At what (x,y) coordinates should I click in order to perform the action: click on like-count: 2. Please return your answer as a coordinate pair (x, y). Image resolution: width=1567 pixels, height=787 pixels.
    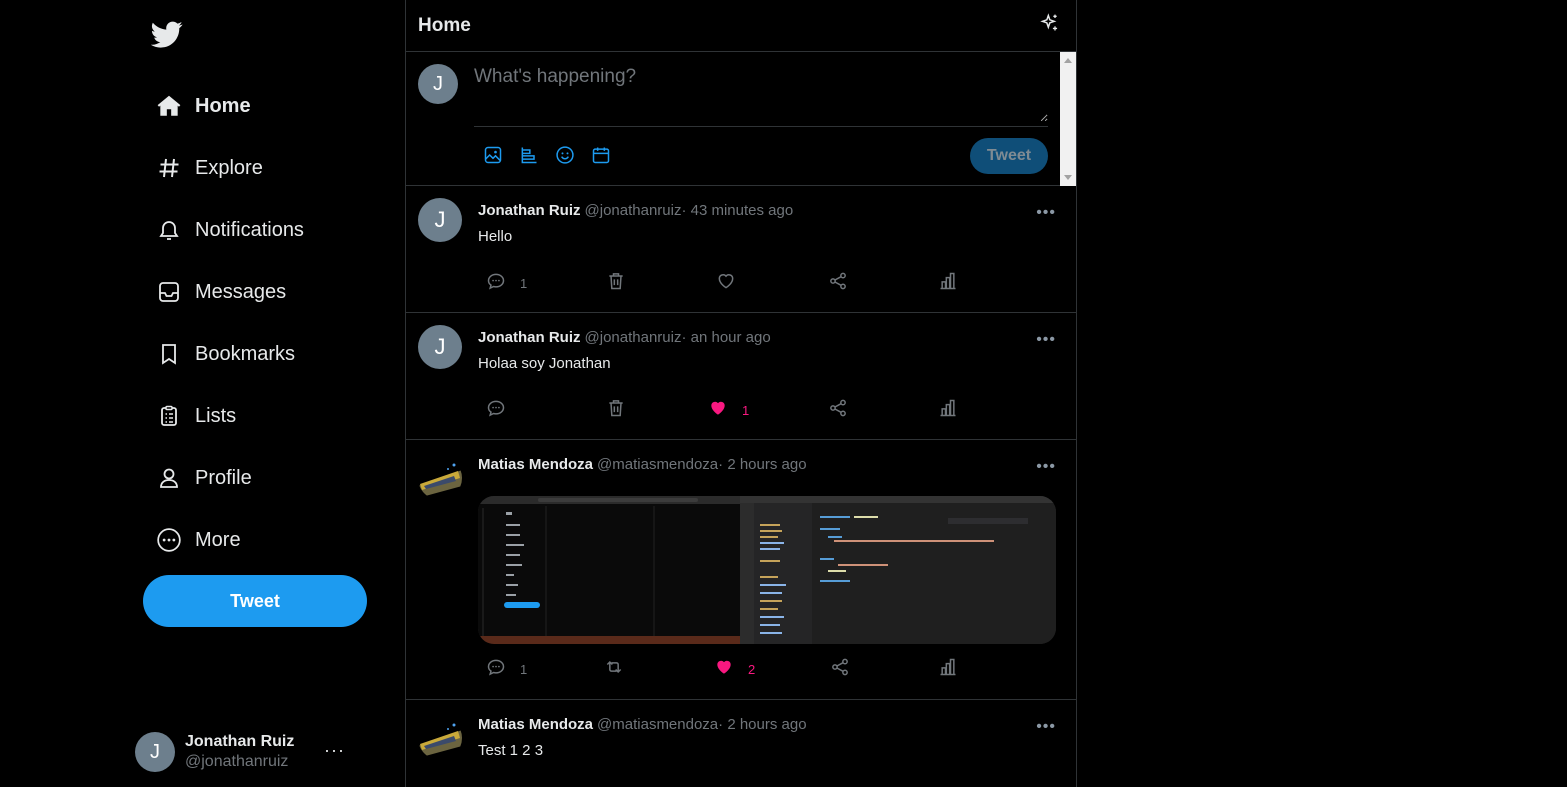
    Looking at the image, I should click on (752, 669).